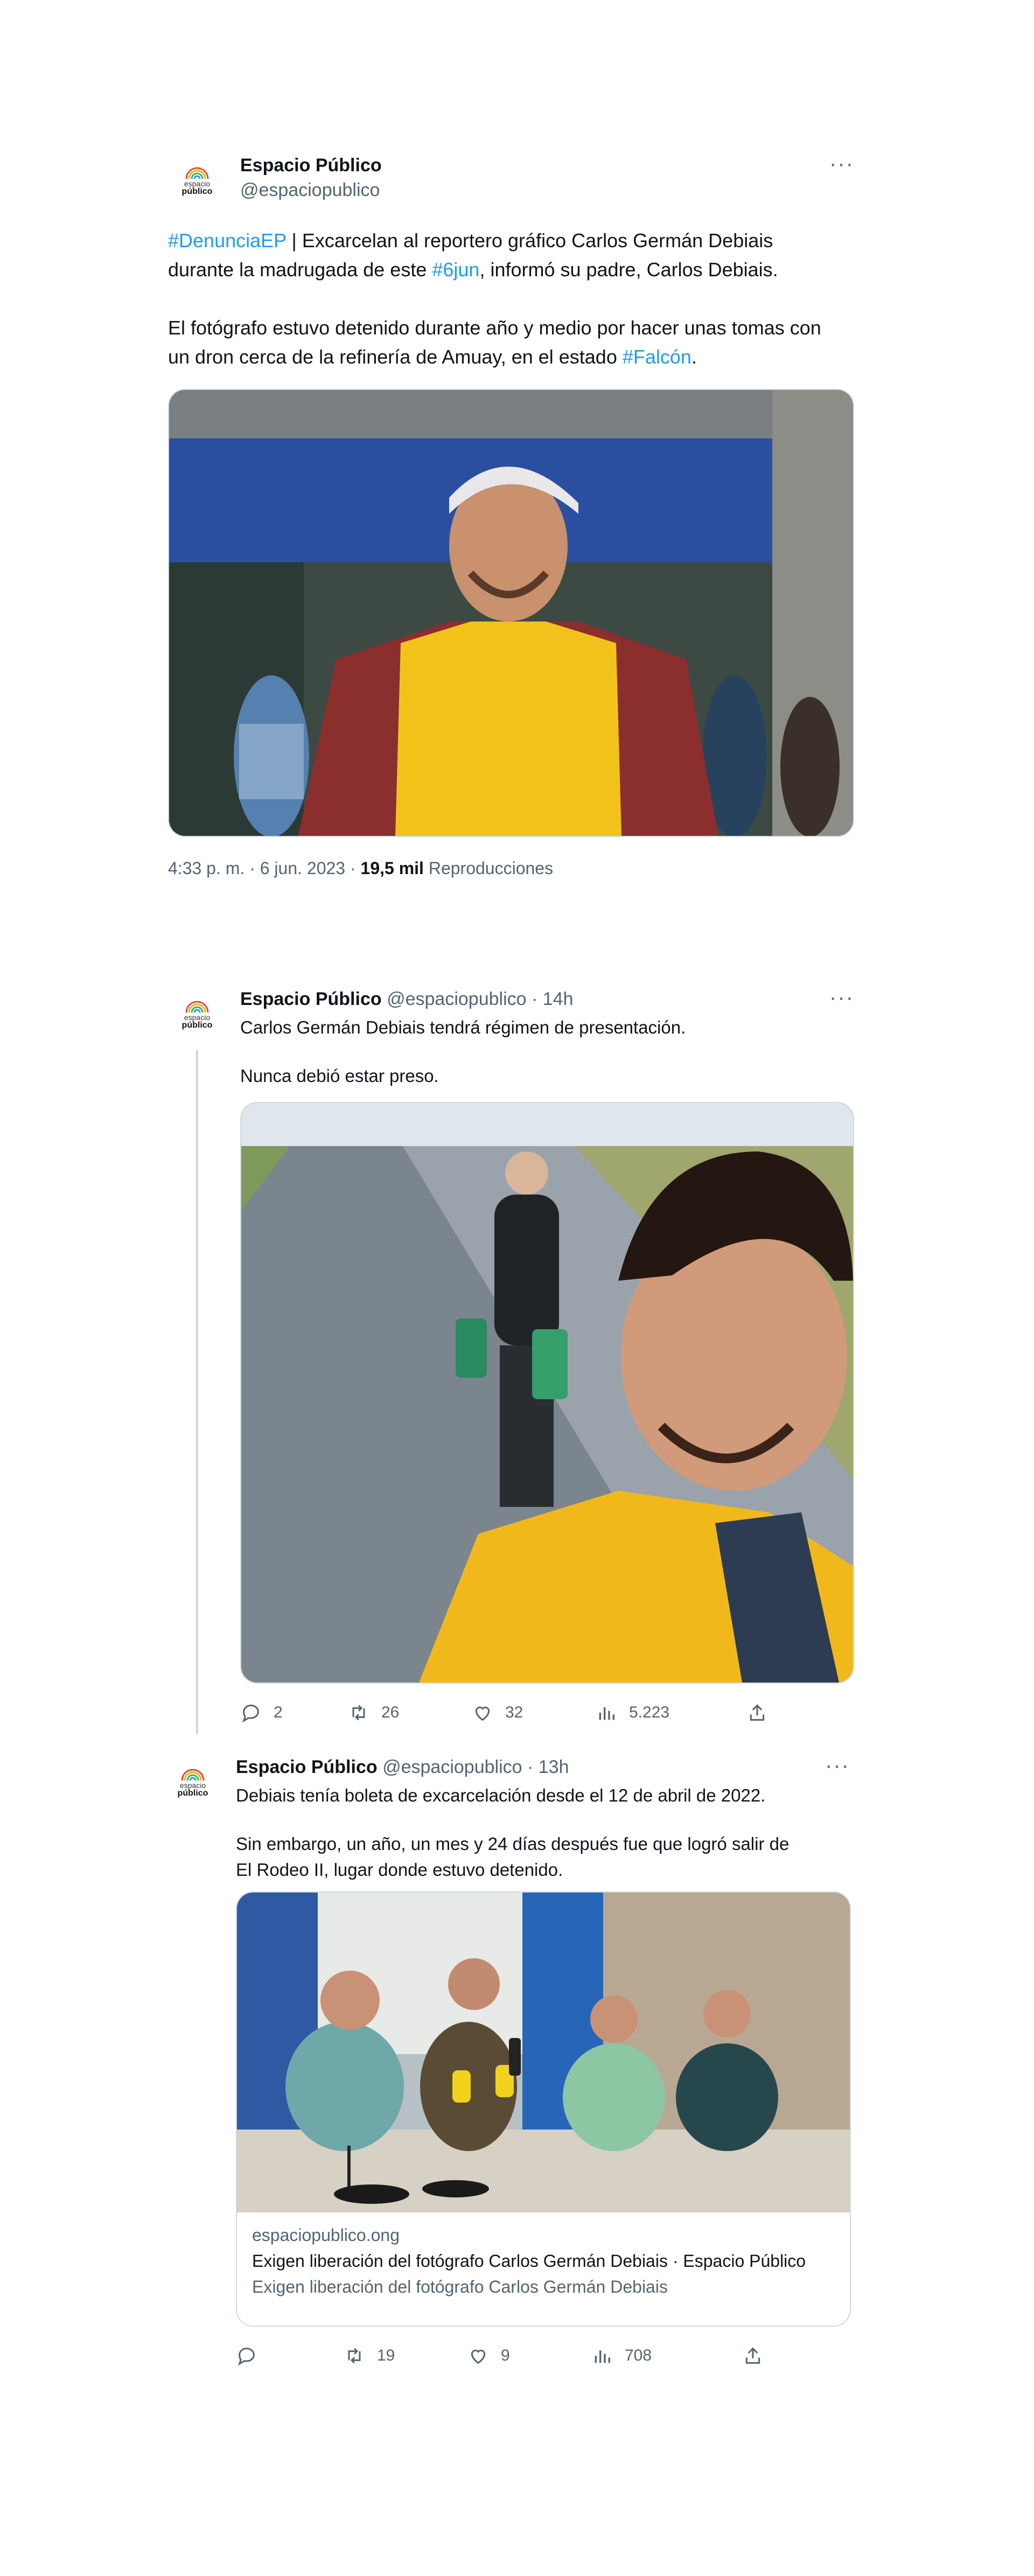 The height and width of the screenshot is (2576, 1034). I want to click on card-domain: espaciopublico.ong, so click(543, 2235).